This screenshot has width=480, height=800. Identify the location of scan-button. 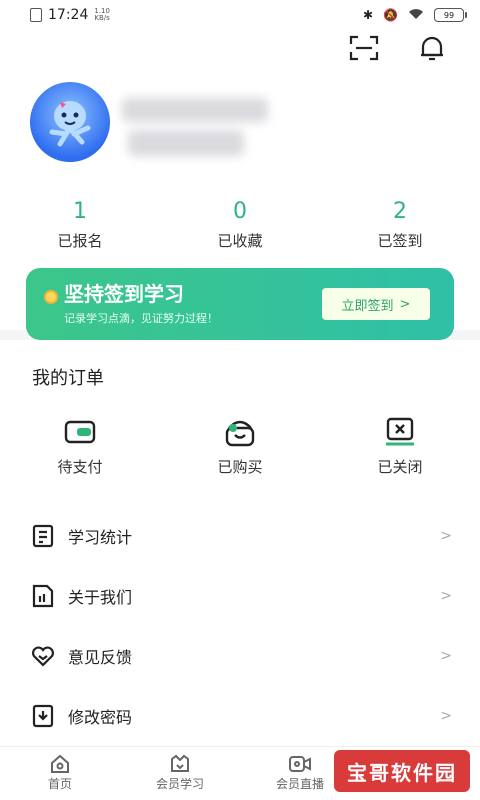
(364, 48).